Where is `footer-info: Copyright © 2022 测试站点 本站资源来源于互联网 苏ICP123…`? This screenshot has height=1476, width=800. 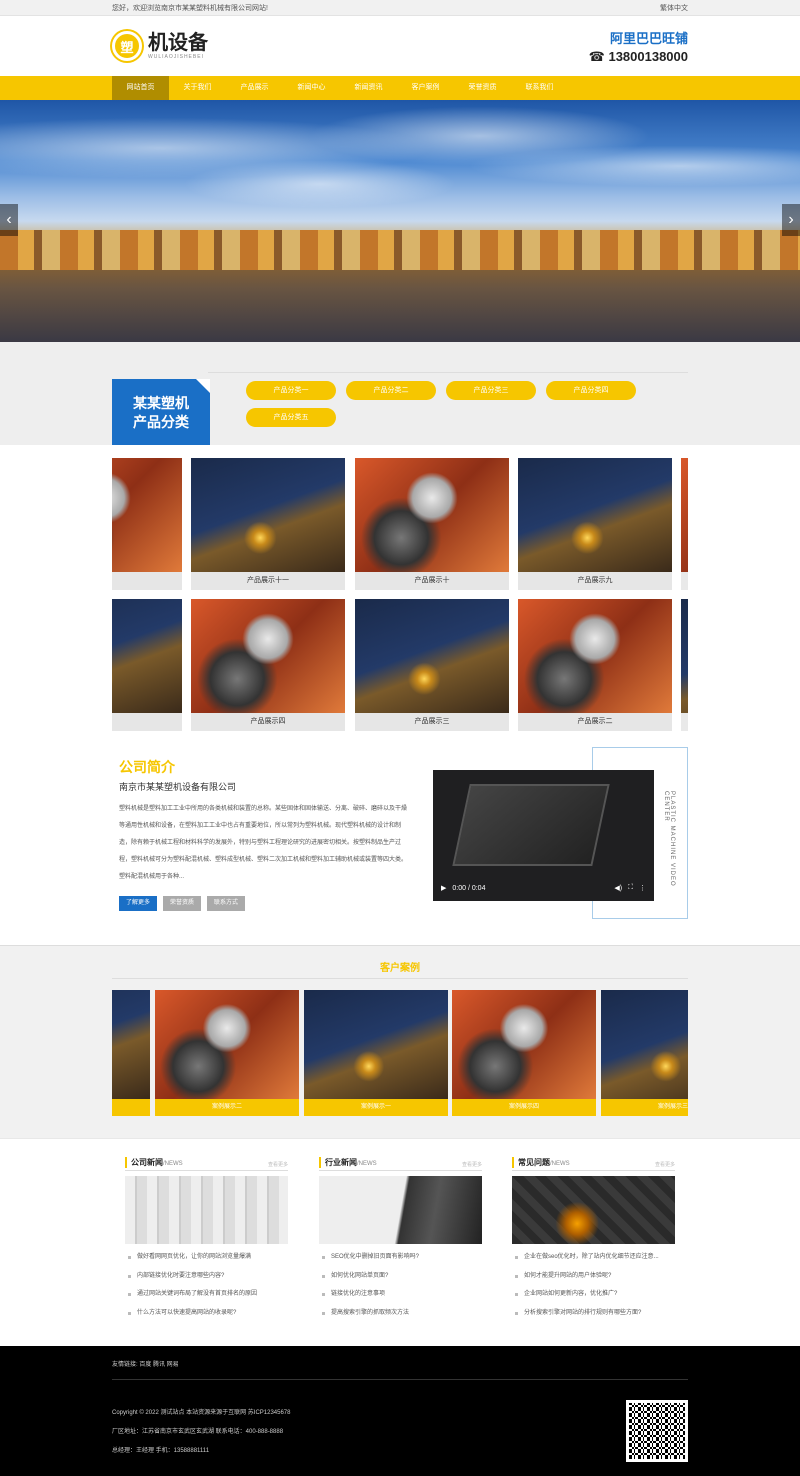 footer-info: Copyright © 2022 测试站点 本站资源来源于互联网 苏ICP123… is located at coordinates (201, 1432).